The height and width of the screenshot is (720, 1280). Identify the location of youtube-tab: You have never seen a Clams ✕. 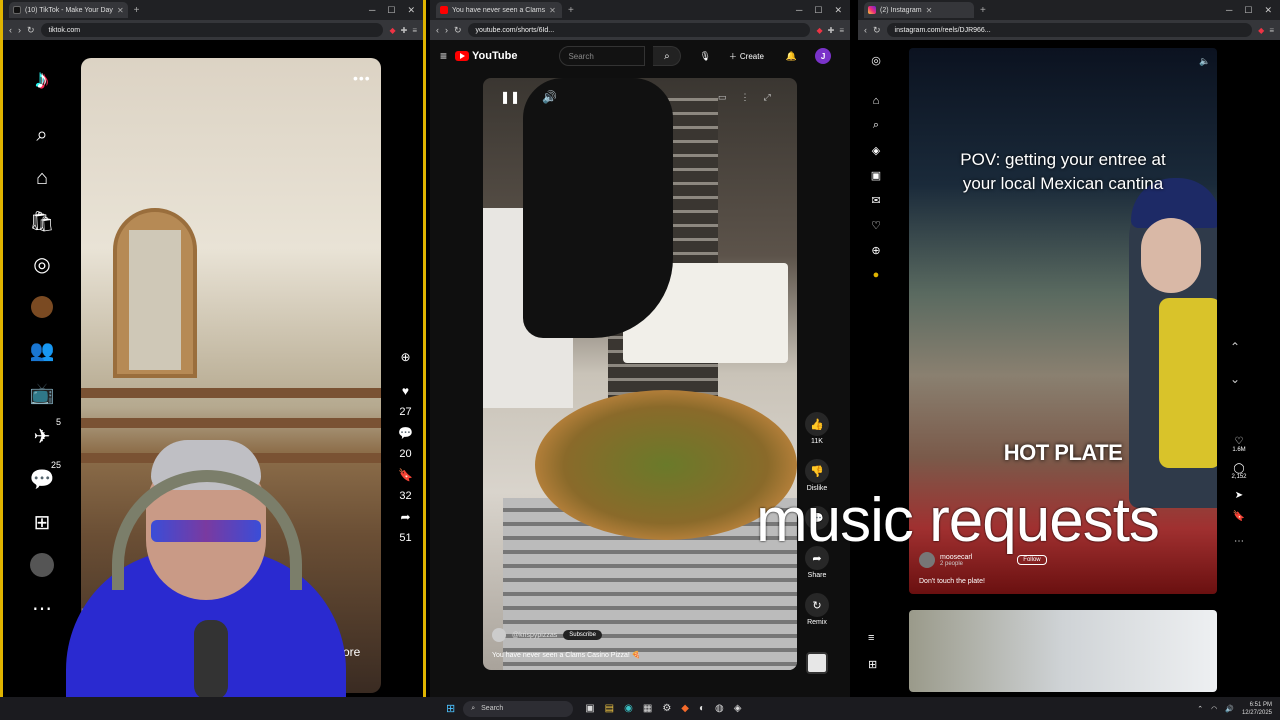
(499, 10).